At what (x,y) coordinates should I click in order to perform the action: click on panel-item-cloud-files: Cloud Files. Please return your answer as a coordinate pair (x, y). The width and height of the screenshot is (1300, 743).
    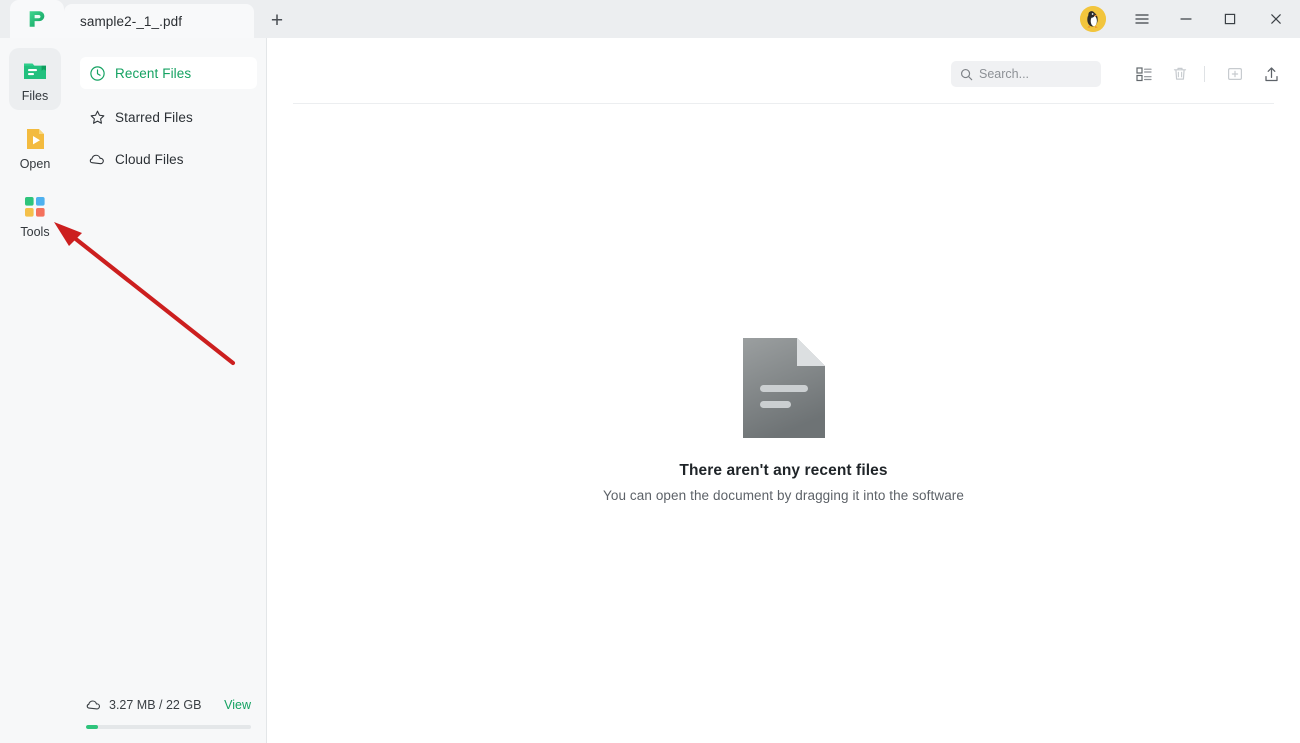
    Looking at the image, I should click on (168, 159).